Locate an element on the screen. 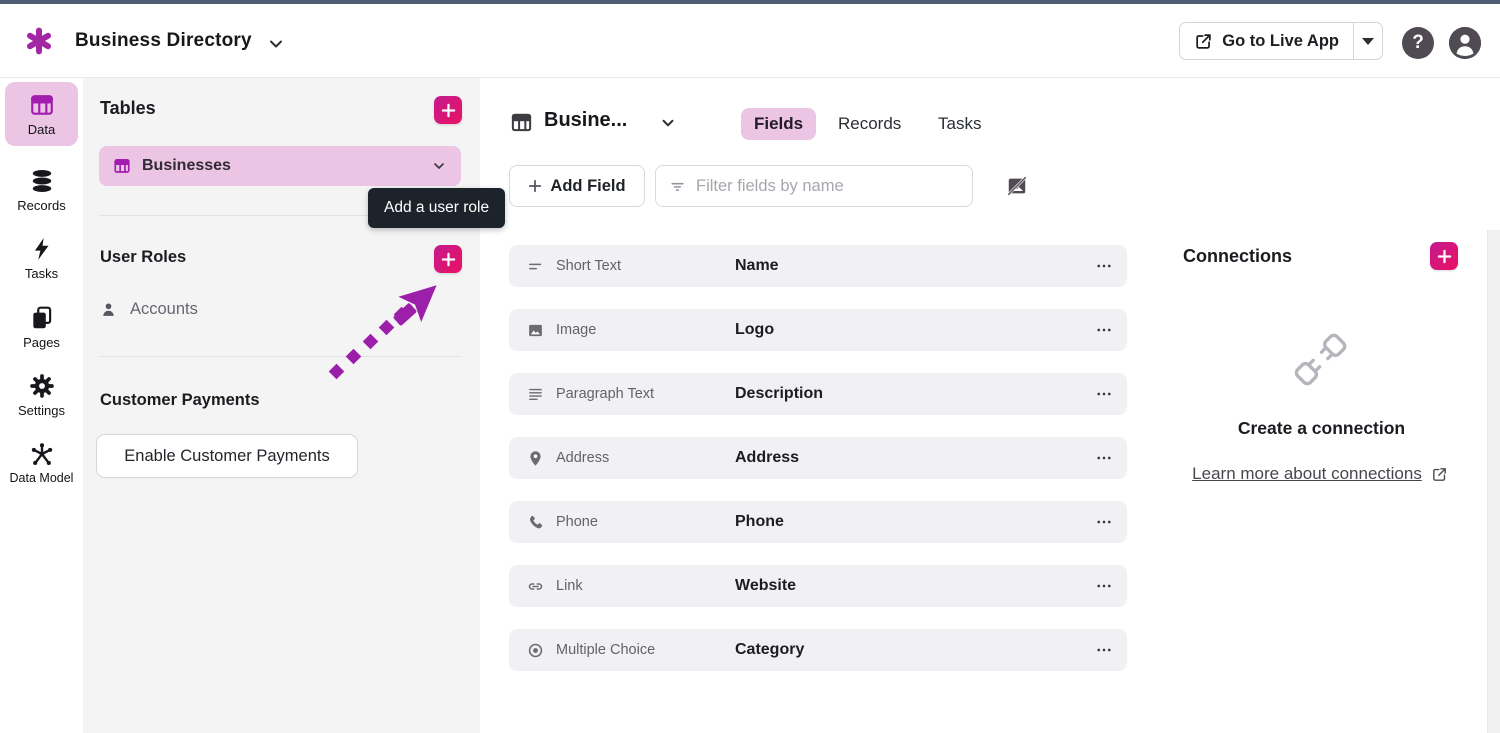  help-button: ? is located at coordinates (1418, 43).